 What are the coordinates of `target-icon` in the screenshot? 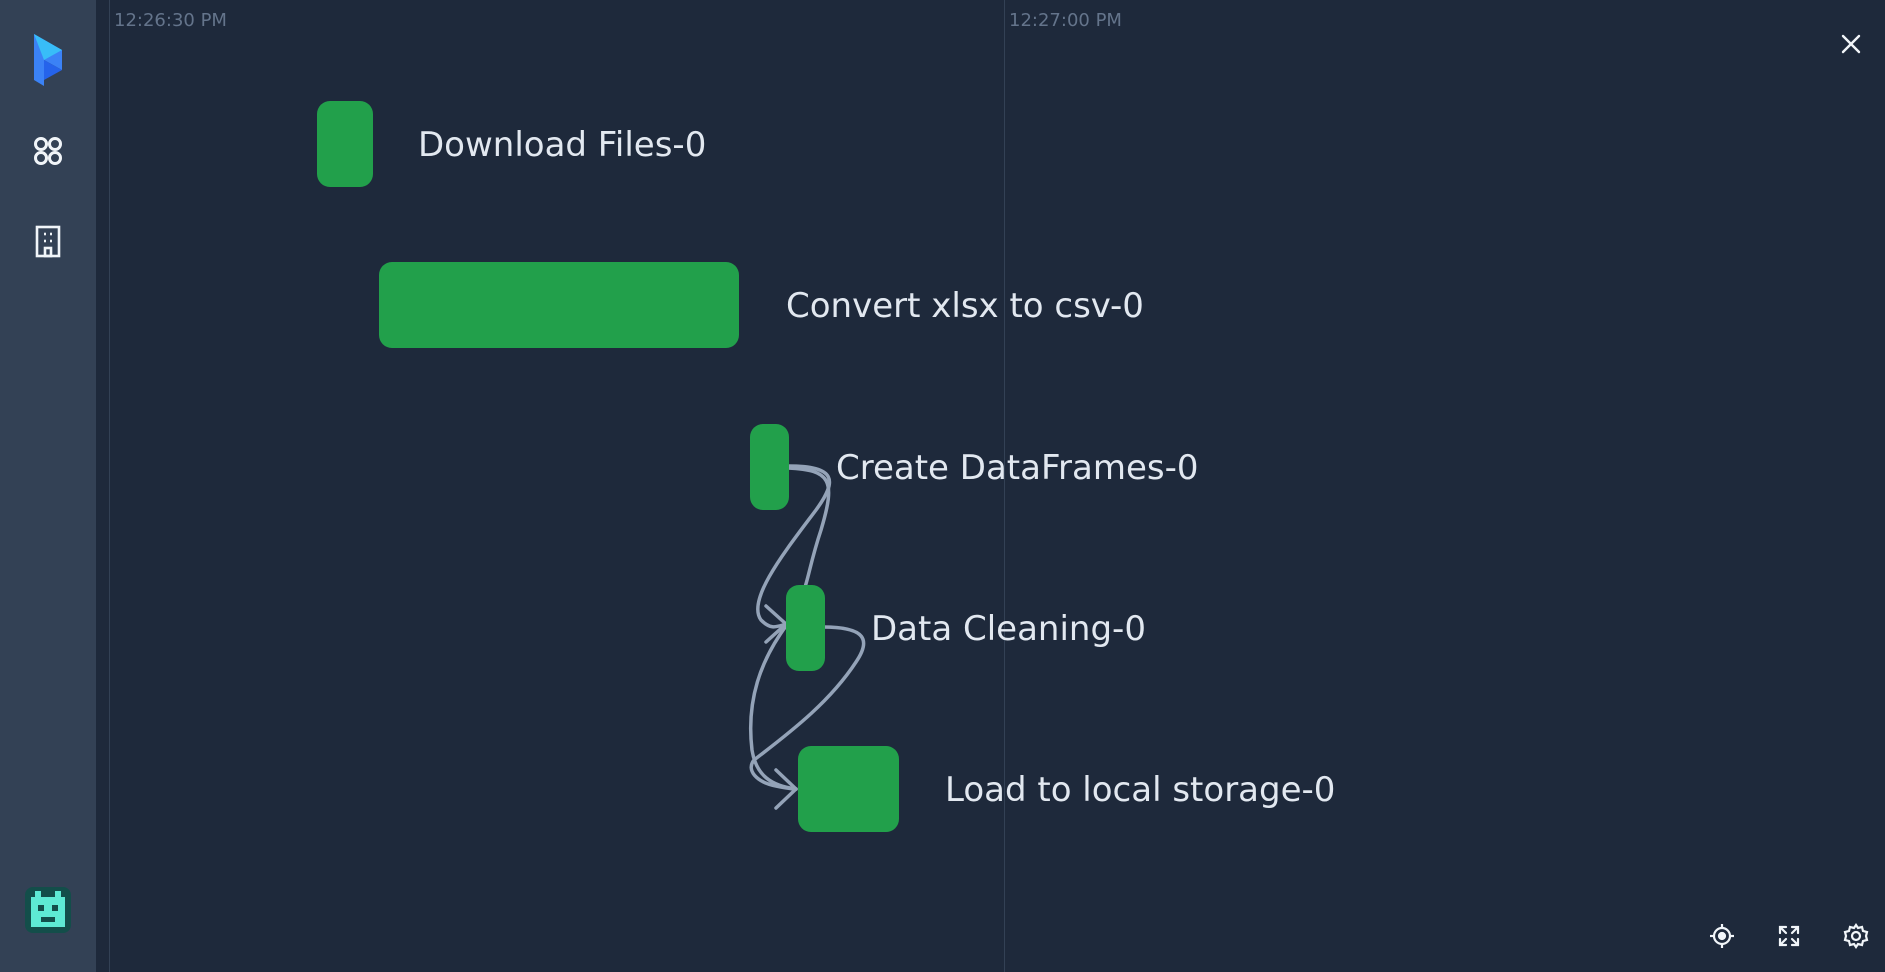 It's located at (1722, 936).